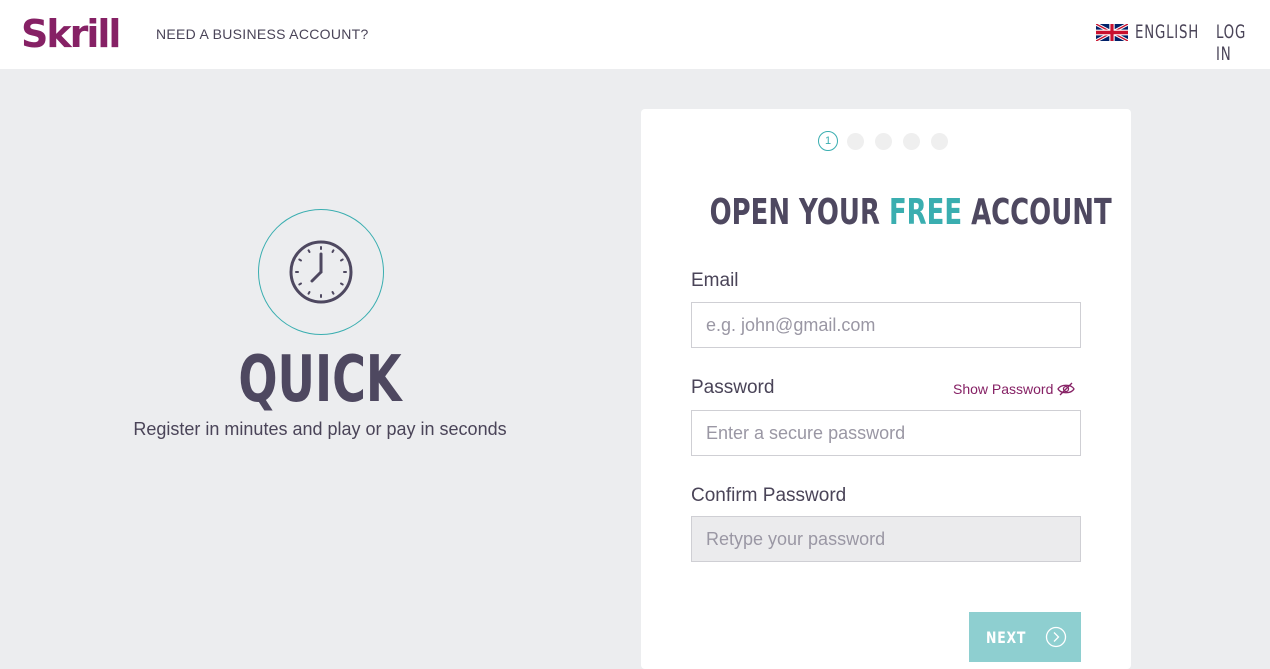 The image size is (1270, 669). What do you see at coordinates (733, 387) in the screenshot?
I see `password-label: Password` at bounding box center [733, 387].